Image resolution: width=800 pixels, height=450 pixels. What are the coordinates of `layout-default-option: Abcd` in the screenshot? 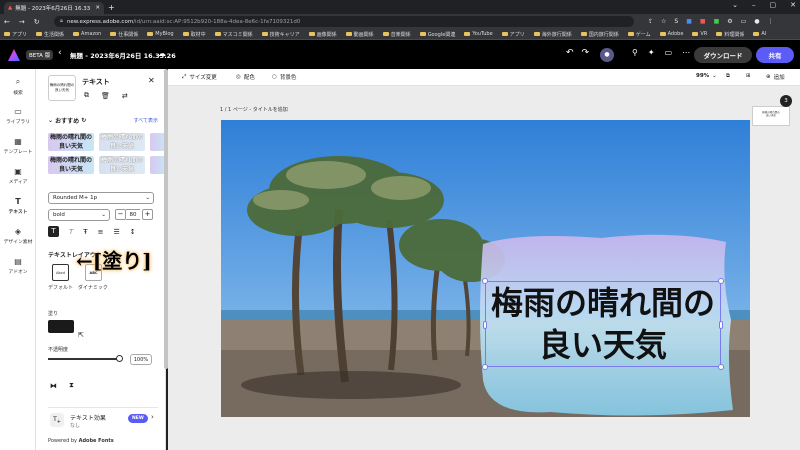 It's located at (60, 272).